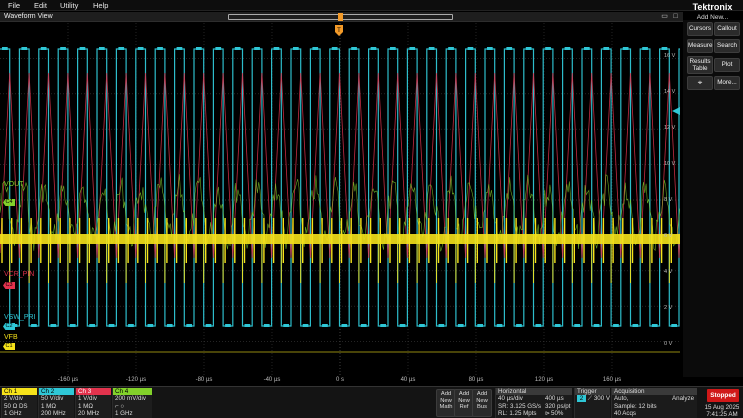 Image resolution: width=743 pixels, height=418 pixels. Describe the element at coordinates (56, 403) in the screenshot. I see `channel-2-badge: Ch 2 50 V/div 1 MΩ 200 MHz` at that location.